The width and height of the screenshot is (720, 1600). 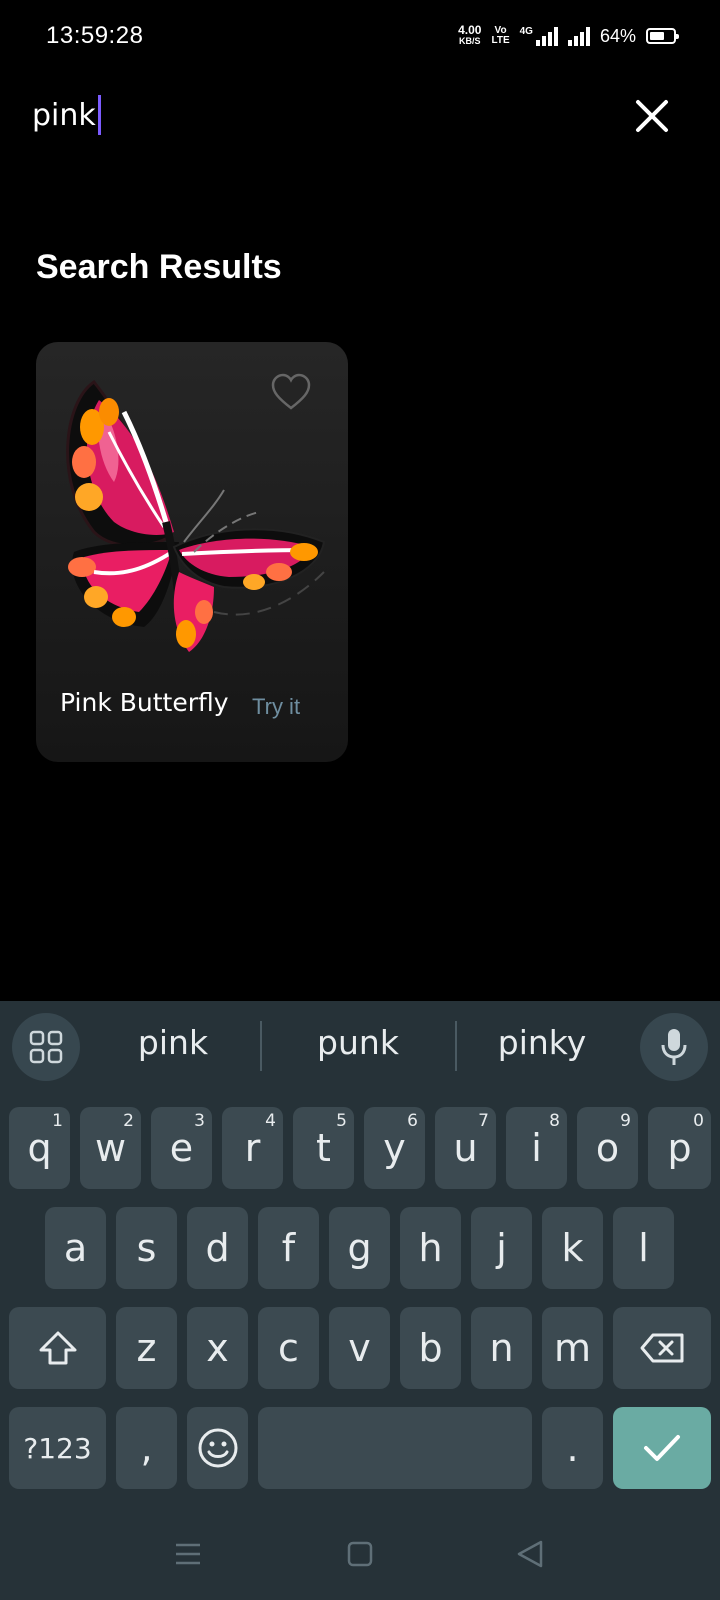 What do you see at coordinates (539, 36) in the screenshot?
I see `signal-4g-icon: 4G` at bounding box center [539, 36].